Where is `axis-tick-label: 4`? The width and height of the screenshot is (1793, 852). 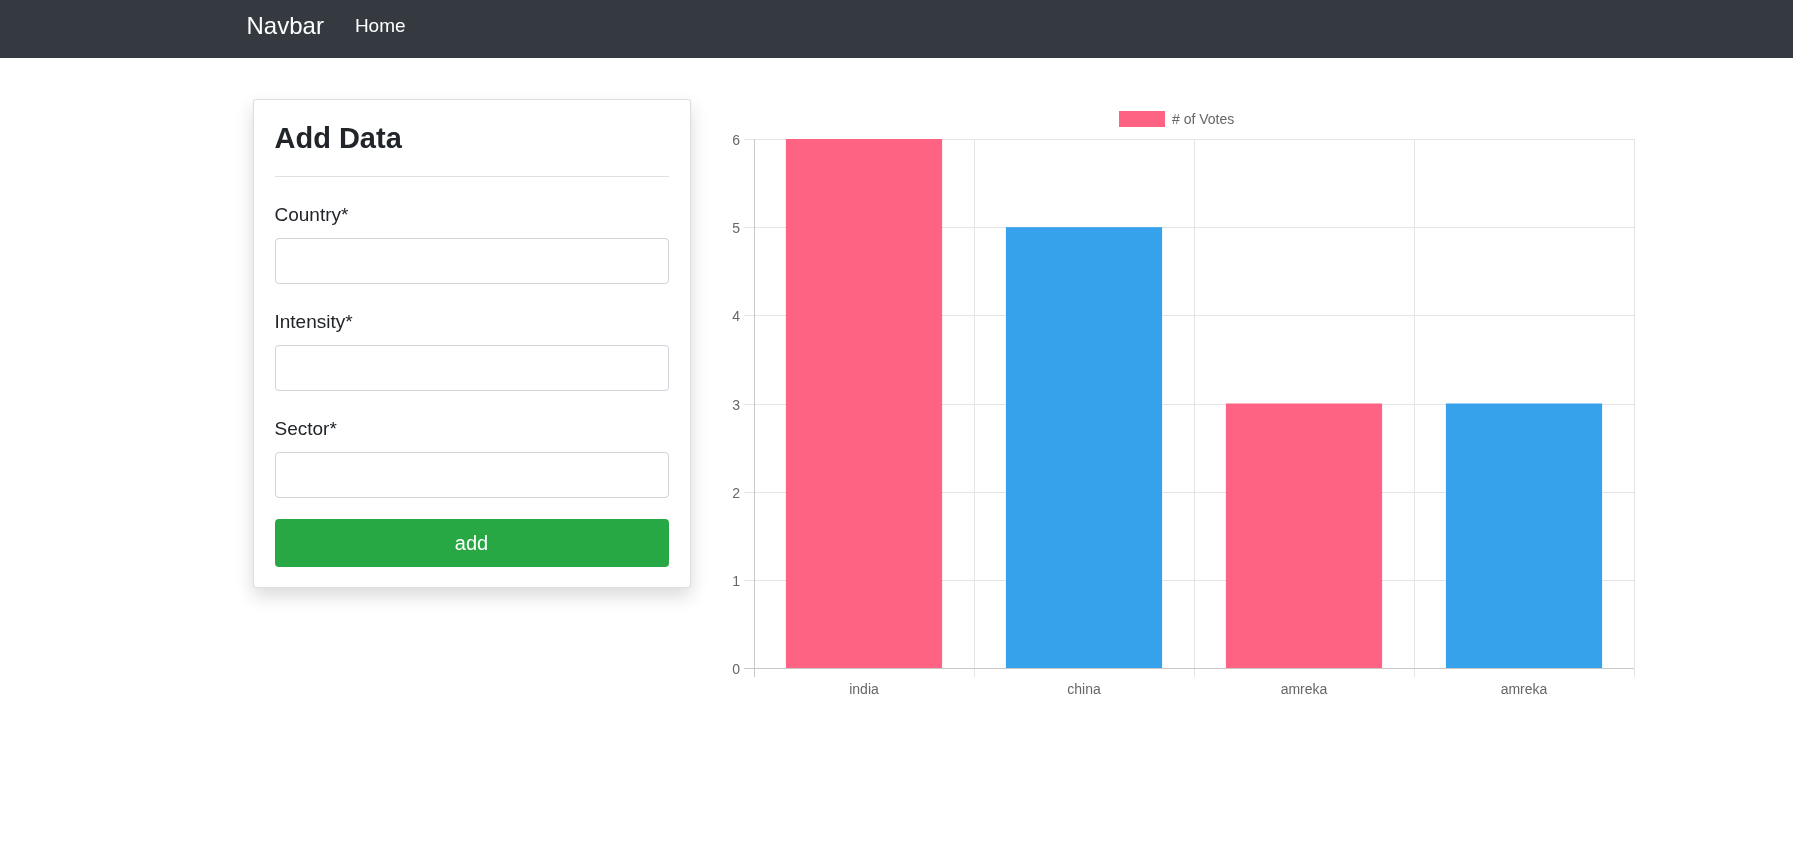 axis-tick-label: 4 is located at coordinates (735, 315).